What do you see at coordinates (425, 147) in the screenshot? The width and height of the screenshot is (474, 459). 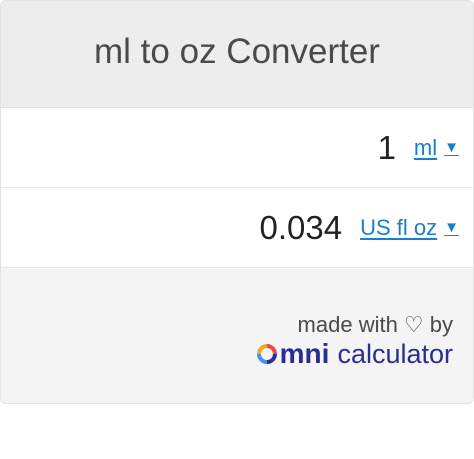 I see `ml-unit-label: ml` at bounding box center [425, 147].